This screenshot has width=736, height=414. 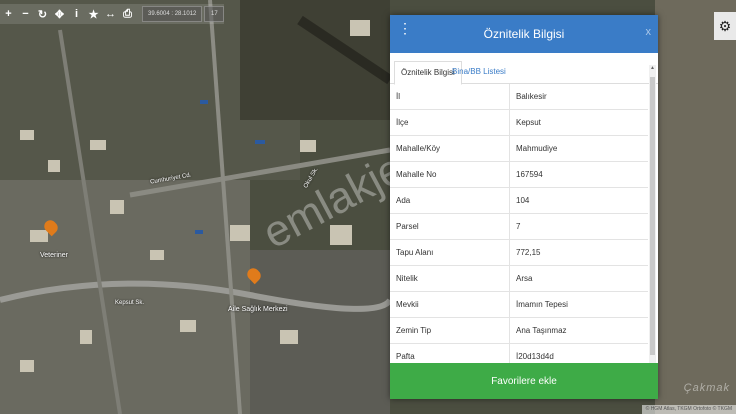 I want to click on info-icon: i, so click(x=76, y=14).